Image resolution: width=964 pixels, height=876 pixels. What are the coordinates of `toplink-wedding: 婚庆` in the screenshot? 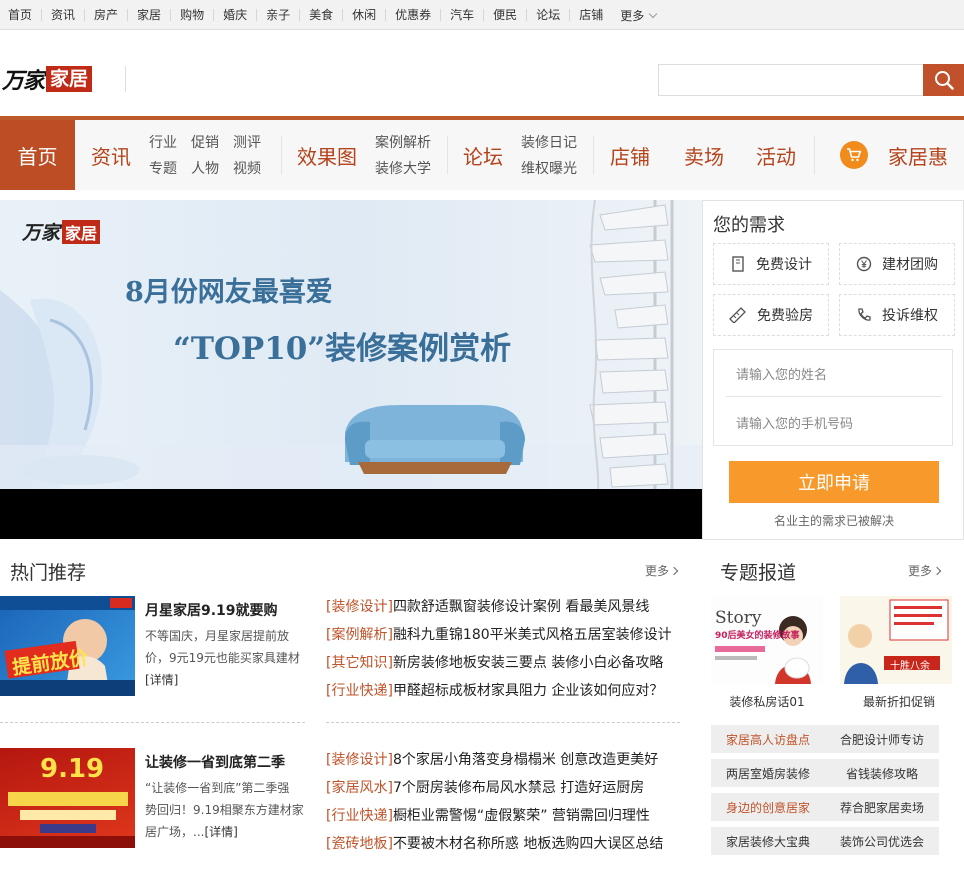 It's located at (236, 15).